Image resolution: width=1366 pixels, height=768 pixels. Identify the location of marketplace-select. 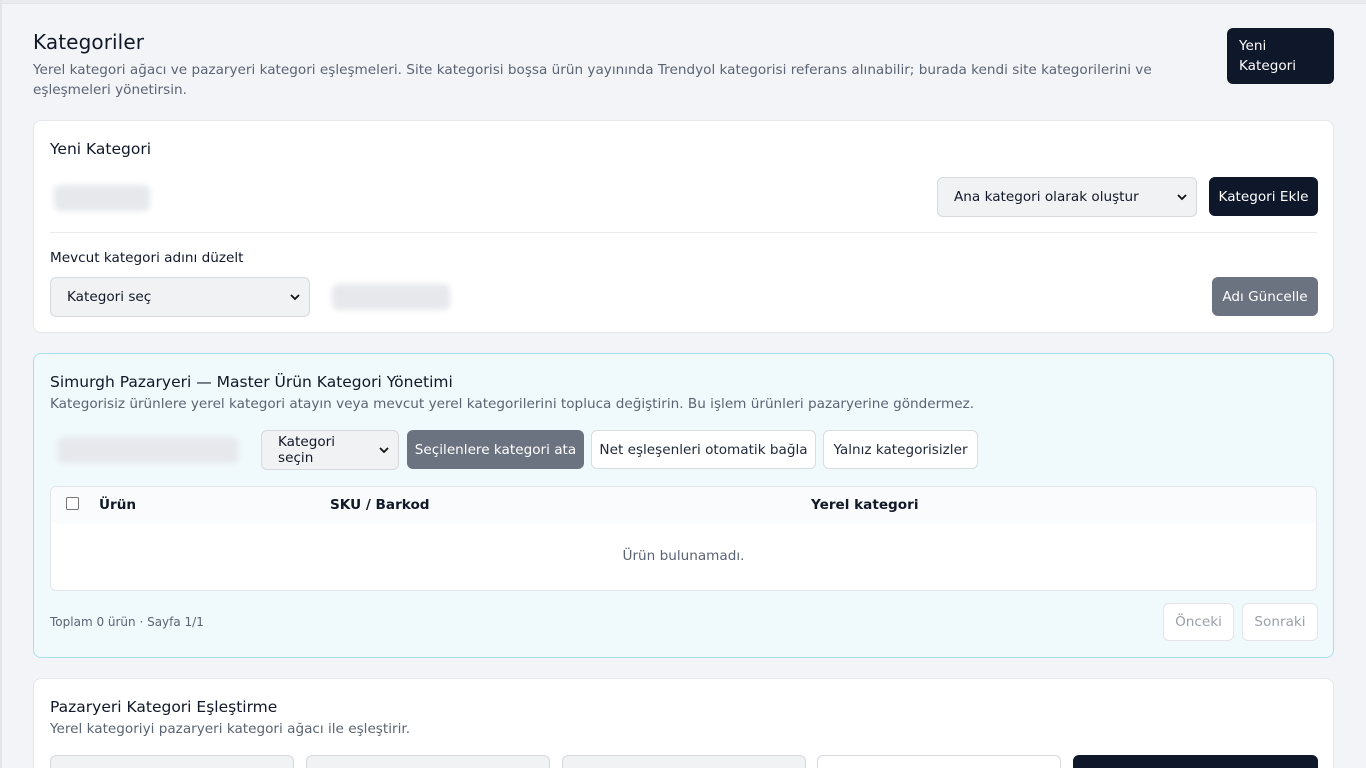
(172, 761).